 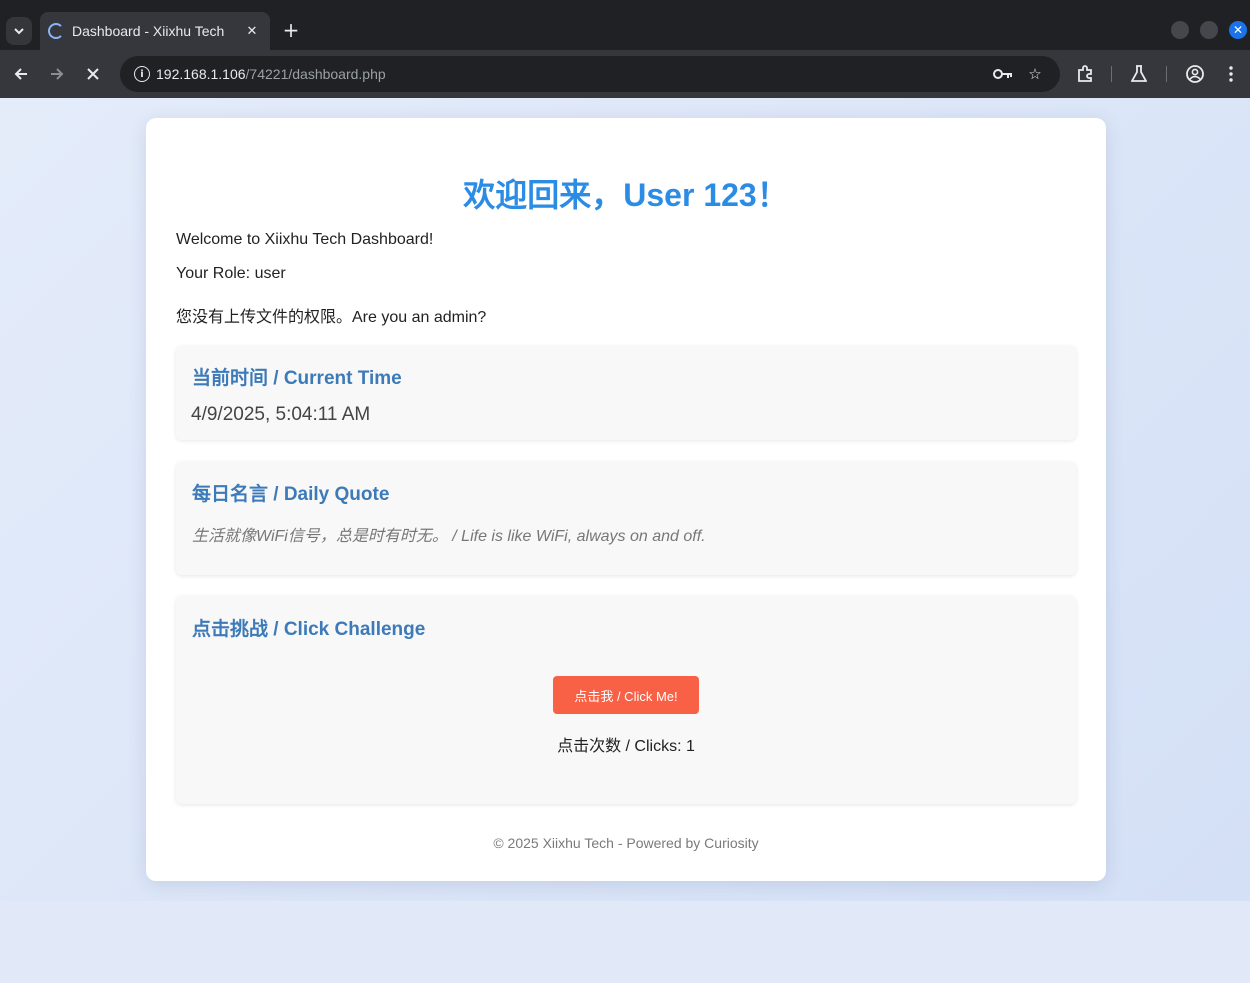 What do you see at coordinates (1035, 74) in the screenshot?
I see `bookmark-star-icon: ☆` at bounding box center [1035, 74].